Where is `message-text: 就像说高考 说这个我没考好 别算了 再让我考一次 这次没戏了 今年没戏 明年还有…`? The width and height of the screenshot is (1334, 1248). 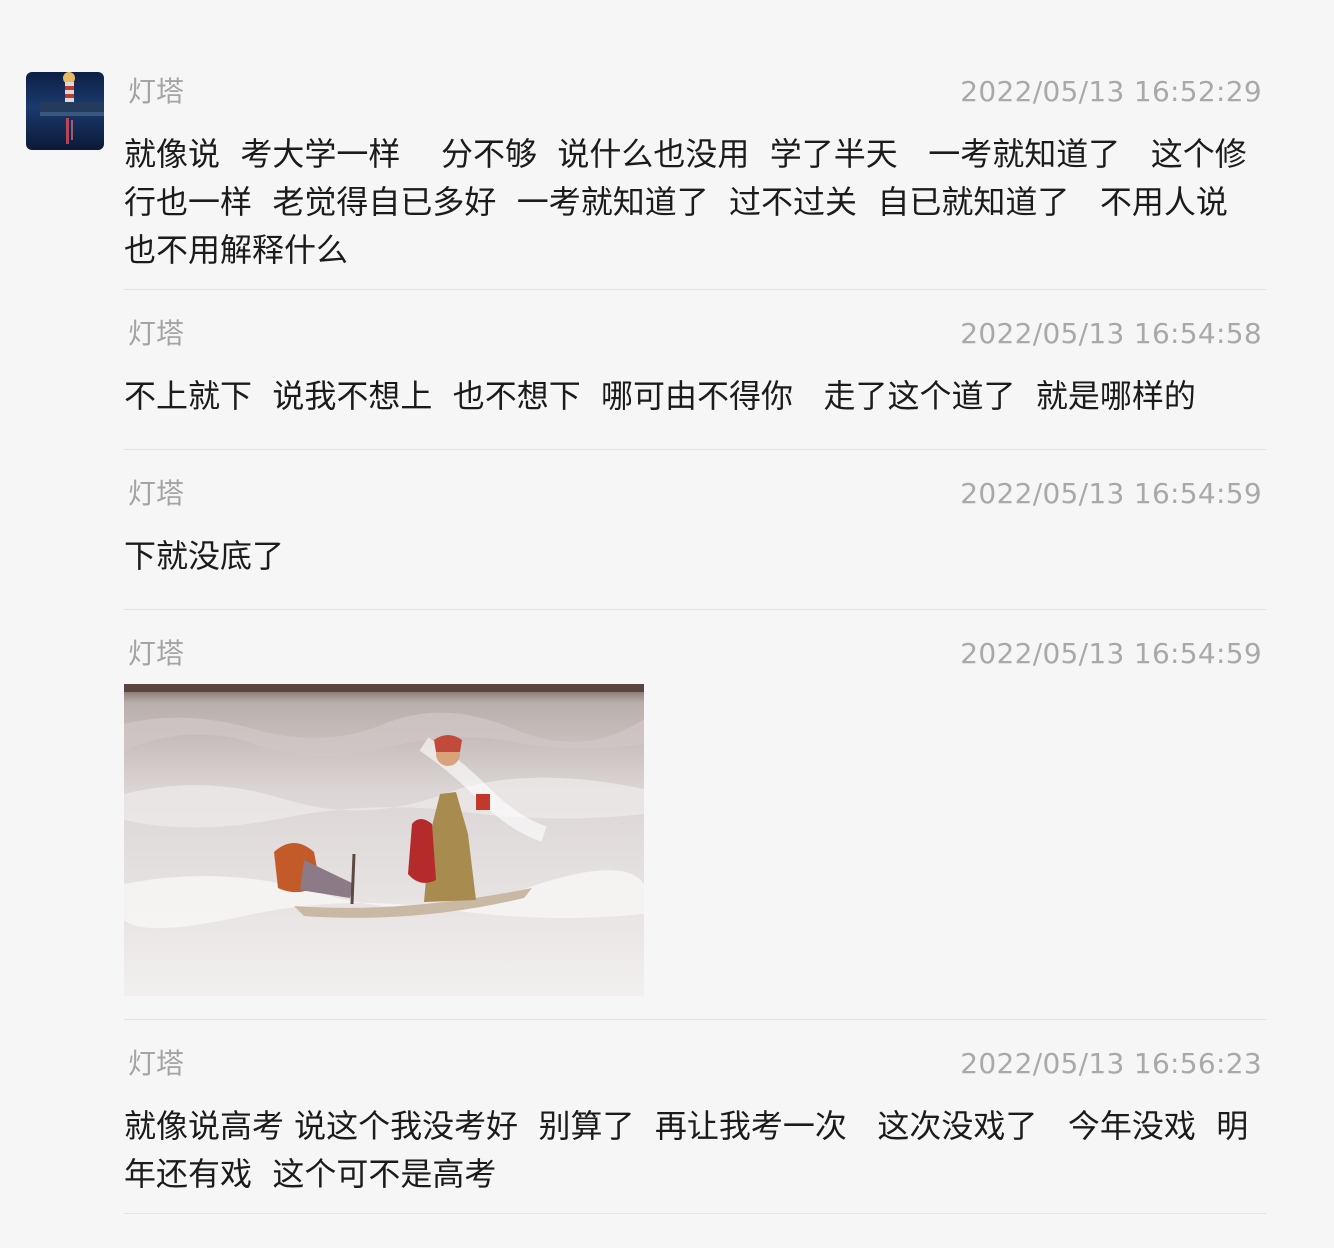 message-text: 就像说高考 说这个我没考好 别算了 再让我考一次 这次没戏了 今年没戏 明年还有… is located at coordinates (686, 1150).